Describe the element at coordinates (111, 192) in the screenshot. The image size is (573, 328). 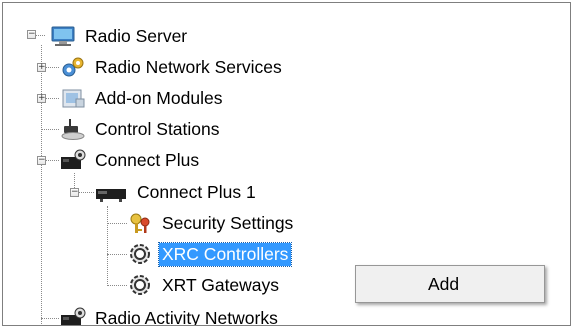
I see `repeater-device-icon` at that location.